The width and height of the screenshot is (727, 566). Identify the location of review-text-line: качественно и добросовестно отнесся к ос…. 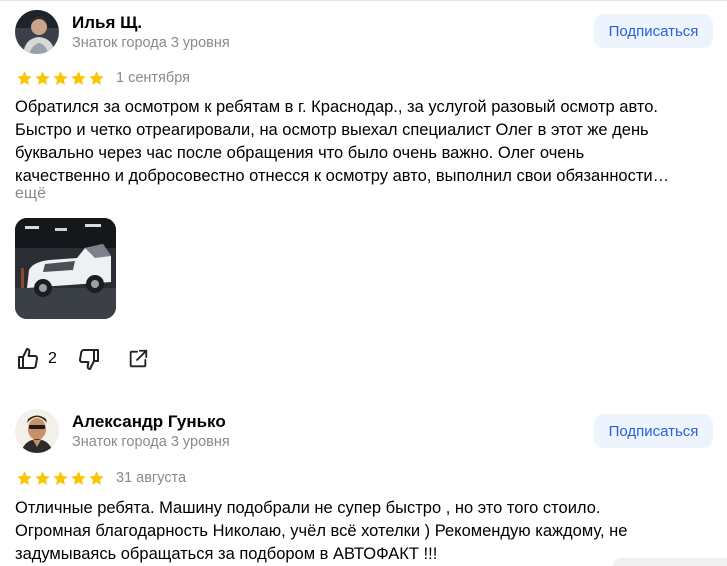
(342, 176).